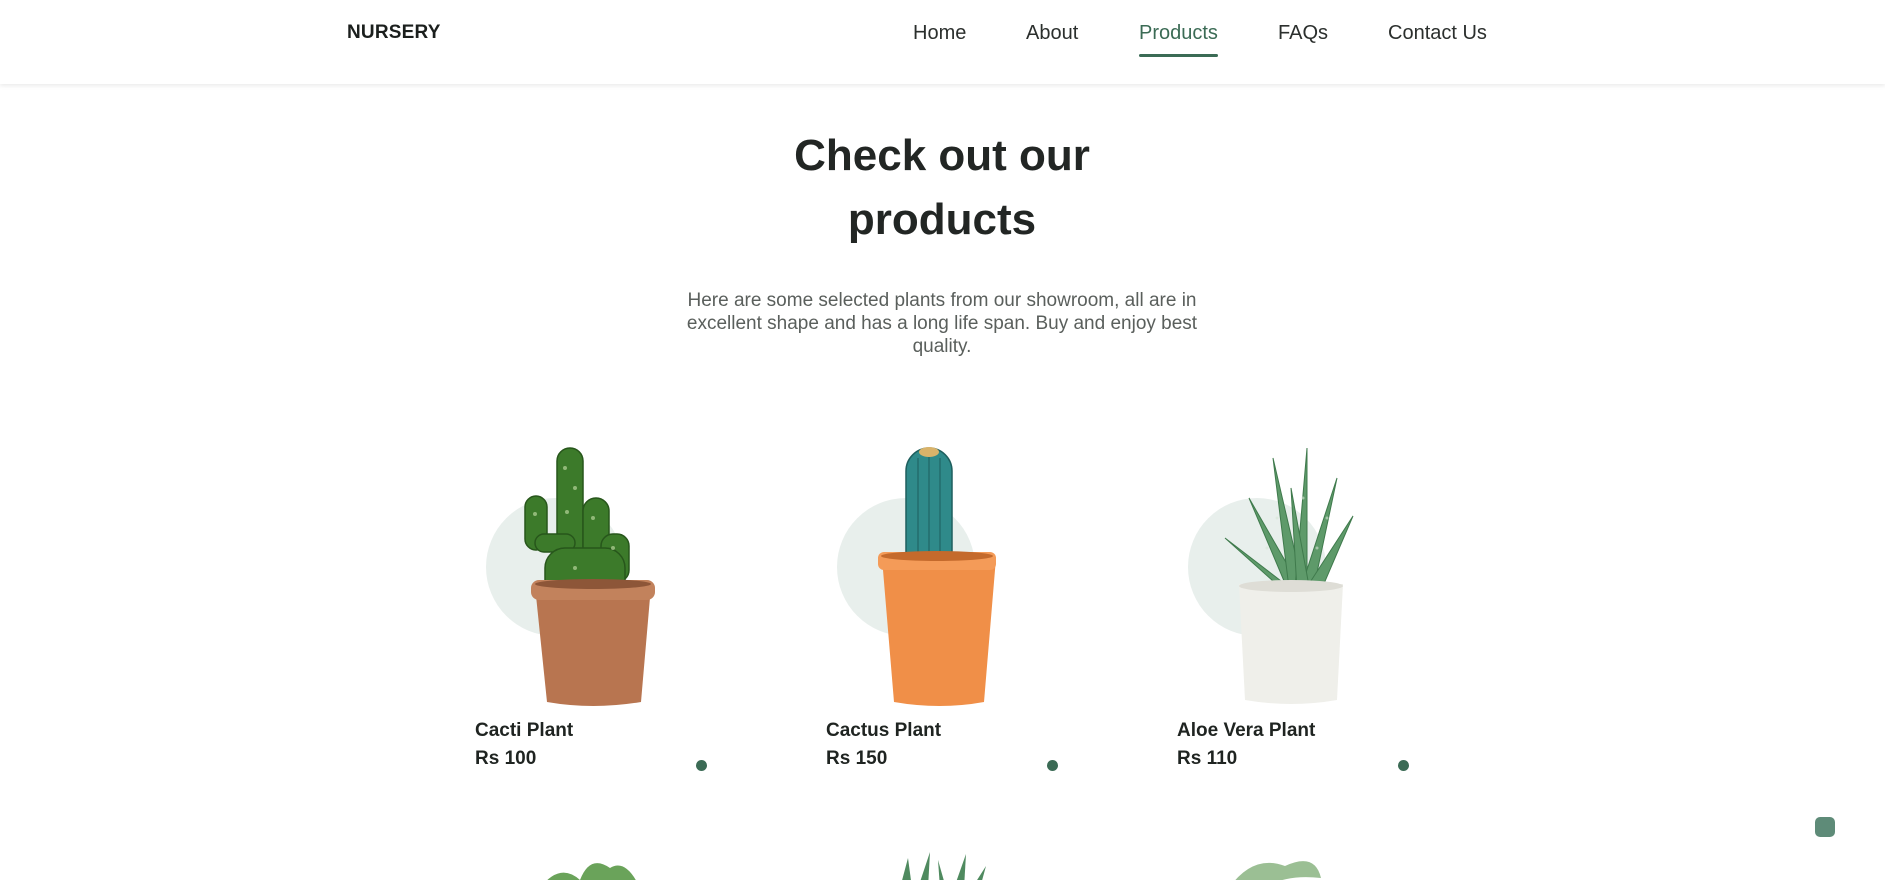  What do you see at coordinates (944, 866) in the screenshot?
I see `snake-plant-icon` at bounding box center [944, 866].